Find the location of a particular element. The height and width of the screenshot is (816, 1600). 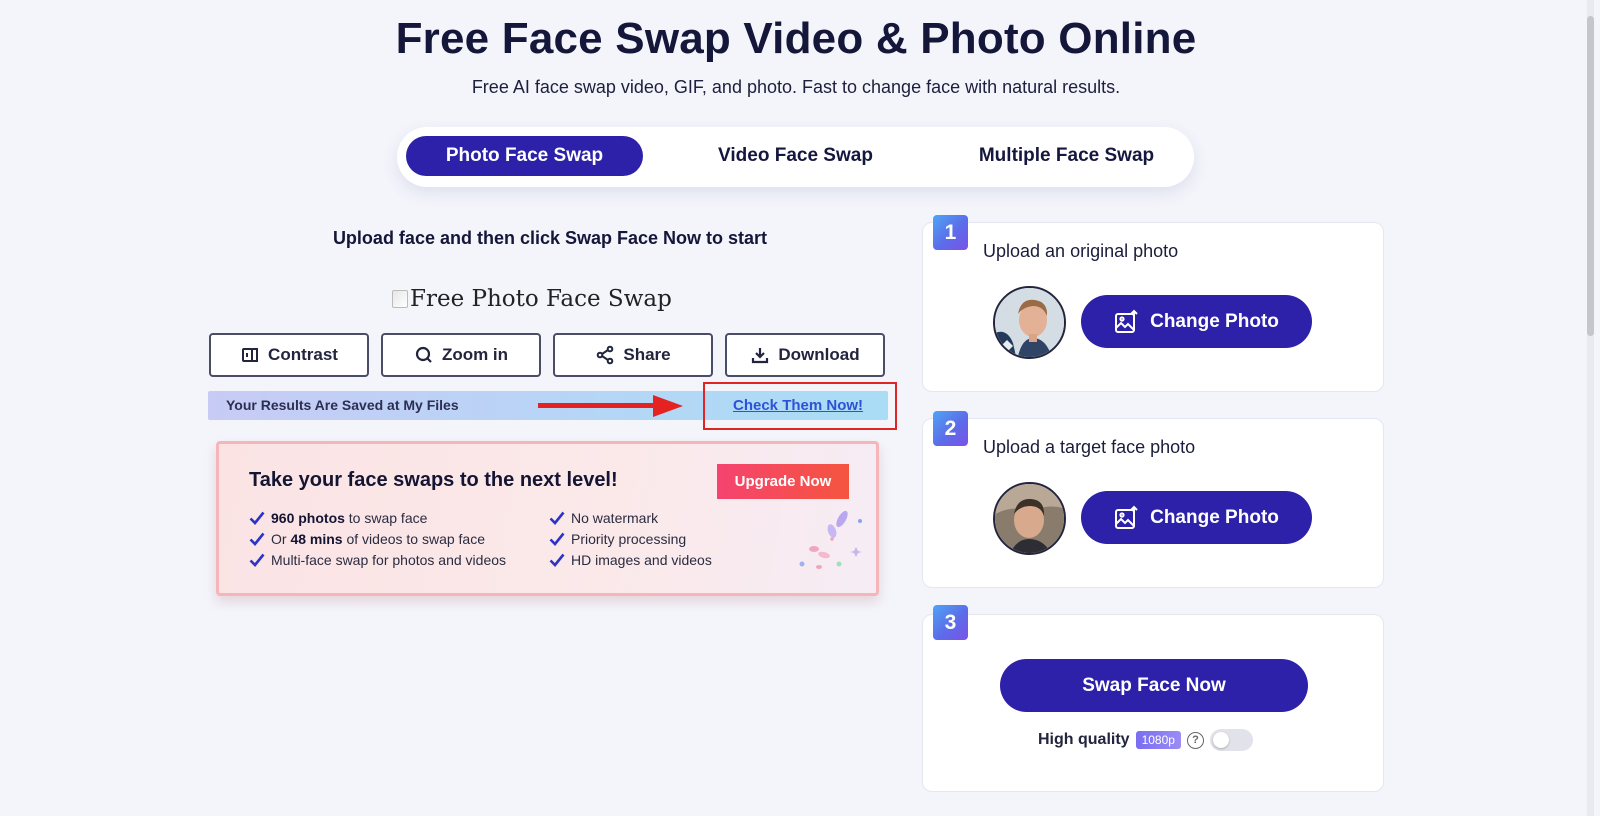

tab-multiple-face-swap: Multiple Face Swap is located at coordinates (1066, 156).